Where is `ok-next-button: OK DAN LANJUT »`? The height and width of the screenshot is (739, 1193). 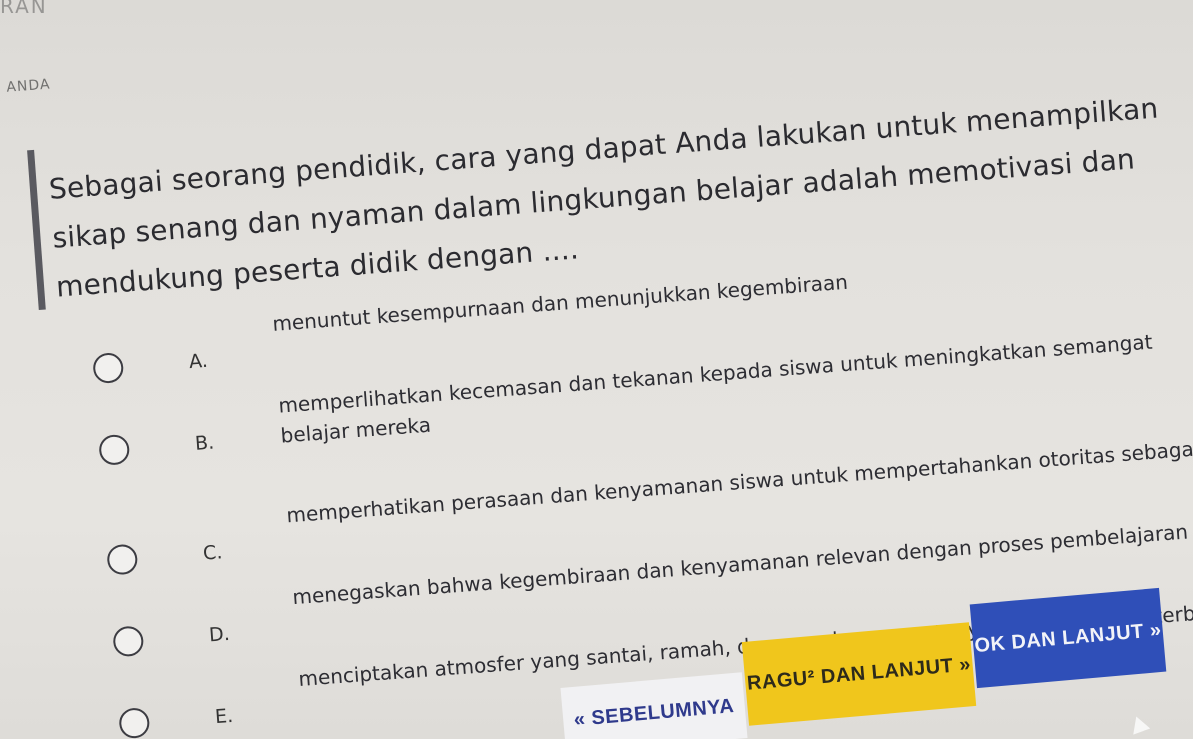
ok-next-button: OK DAN LANJUT » is located at coordinates (1068, 638).